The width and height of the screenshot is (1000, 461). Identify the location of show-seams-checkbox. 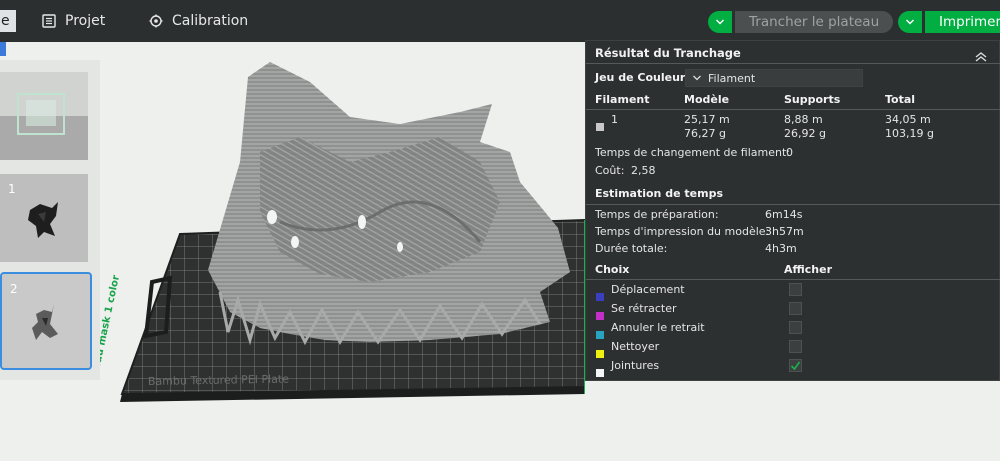
(795, 365).